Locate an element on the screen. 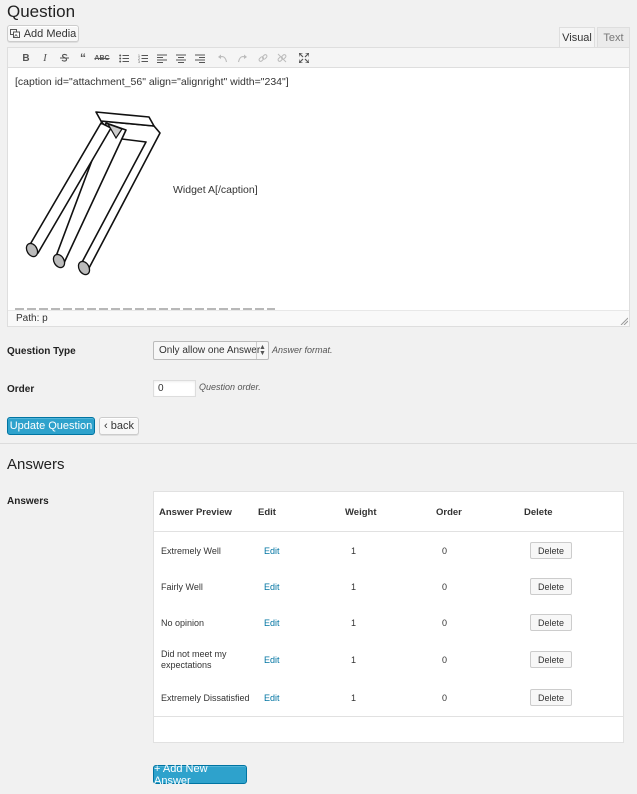 Image resolution: width=637 pixels, height=794 pixels. caption-text: Widget A[/caption] is located at coordinates (215, 190).